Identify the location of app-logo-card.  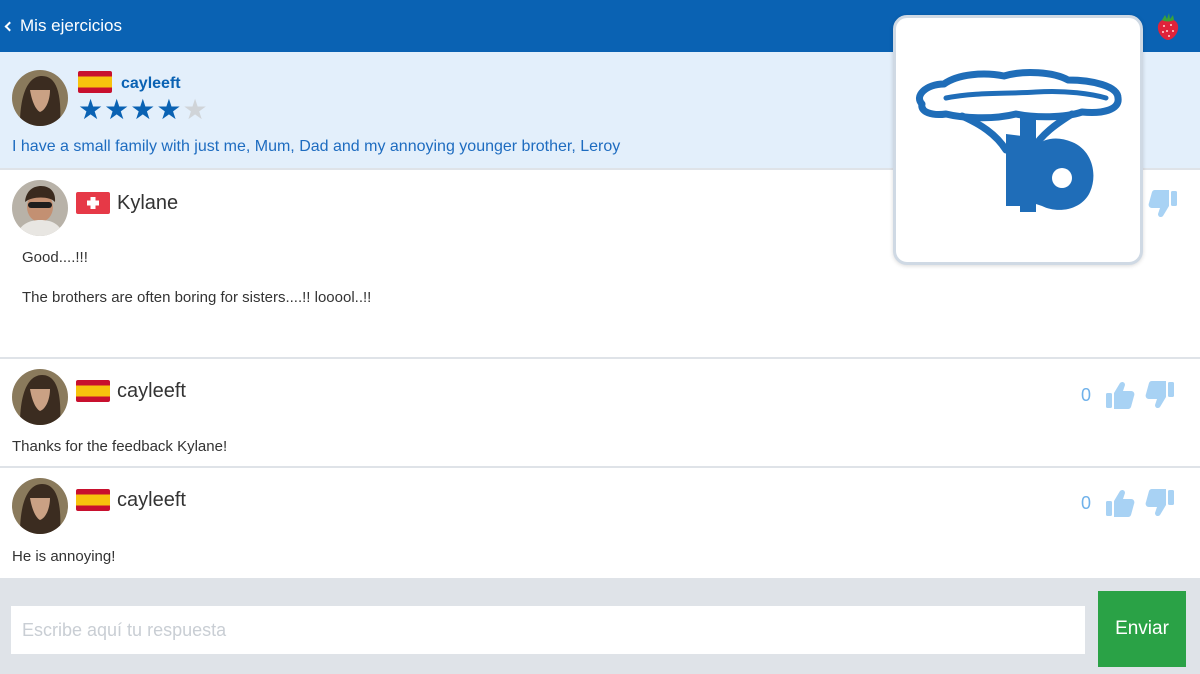
(1018, 140).